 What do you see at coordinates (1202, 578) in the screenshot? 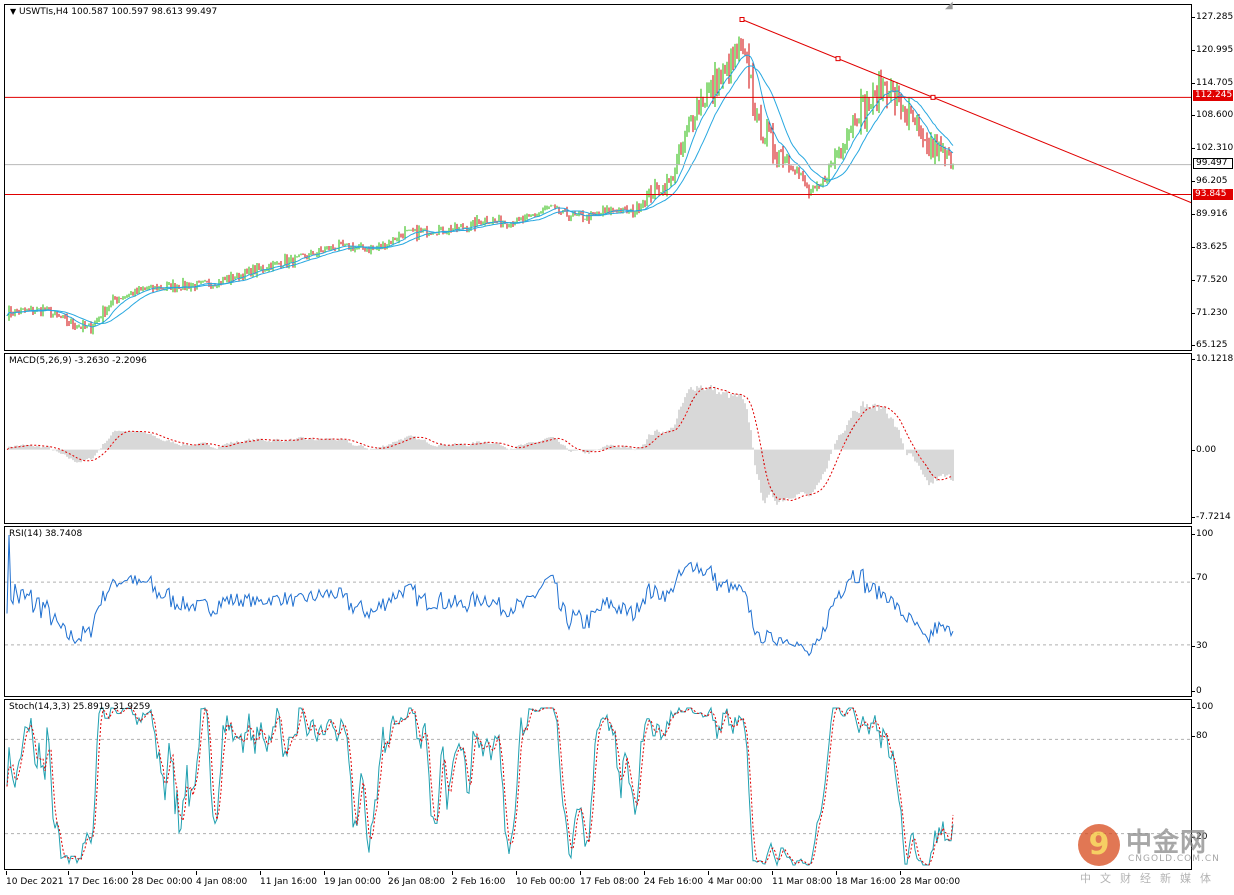
I see `rsi-tick: 70` at bounding box center [1202, 578].